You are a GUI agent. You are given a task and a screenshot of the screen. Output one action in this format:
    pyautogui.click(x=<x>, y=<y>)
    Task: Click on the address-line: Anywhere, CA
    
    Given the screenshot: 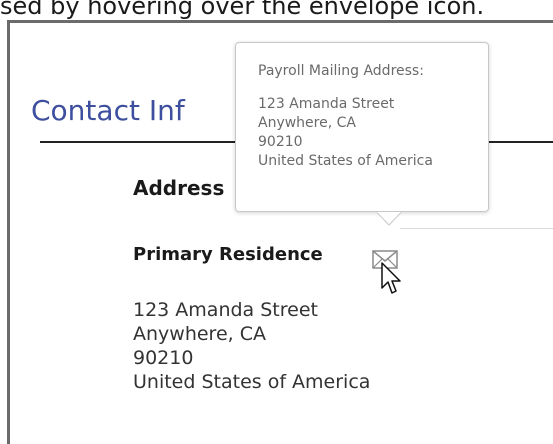 What is the action you would take?
    pyautogui.click(x=199, y=334)
    